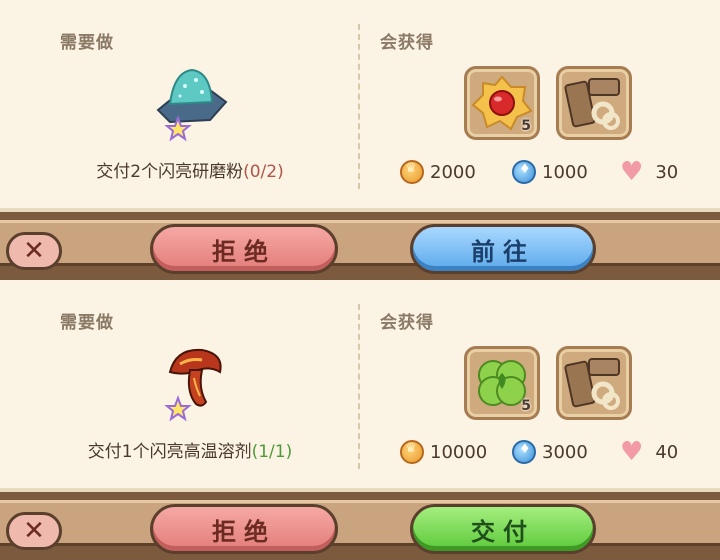 The width and height of the screenshot is (720, 560). I want to click on task-progress: (0/2), so click(263, 172).